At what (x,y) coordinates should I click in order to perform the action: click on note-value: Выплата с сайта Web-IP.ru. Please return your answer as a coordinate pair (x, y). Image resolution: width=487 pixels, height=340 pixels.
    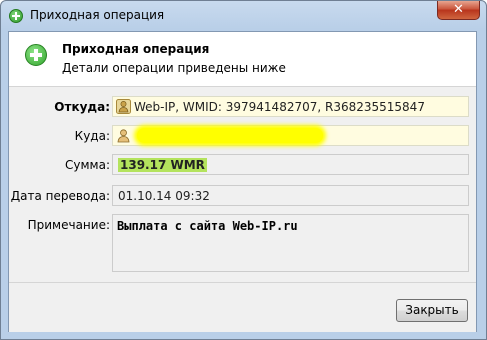
    Looking at the image, I should click on (207, 226).